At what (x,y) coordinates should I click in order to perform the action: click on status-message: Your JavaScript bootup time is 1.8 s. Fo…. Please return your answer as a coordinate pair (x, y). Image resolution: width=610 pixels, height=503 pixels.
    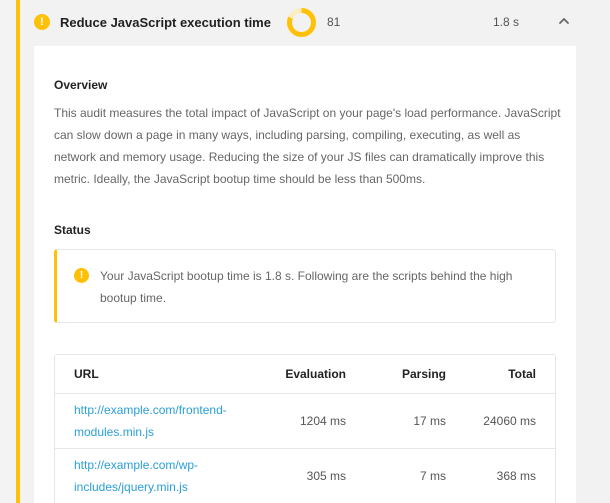
    Looking at the image, I should click on (306, 287).